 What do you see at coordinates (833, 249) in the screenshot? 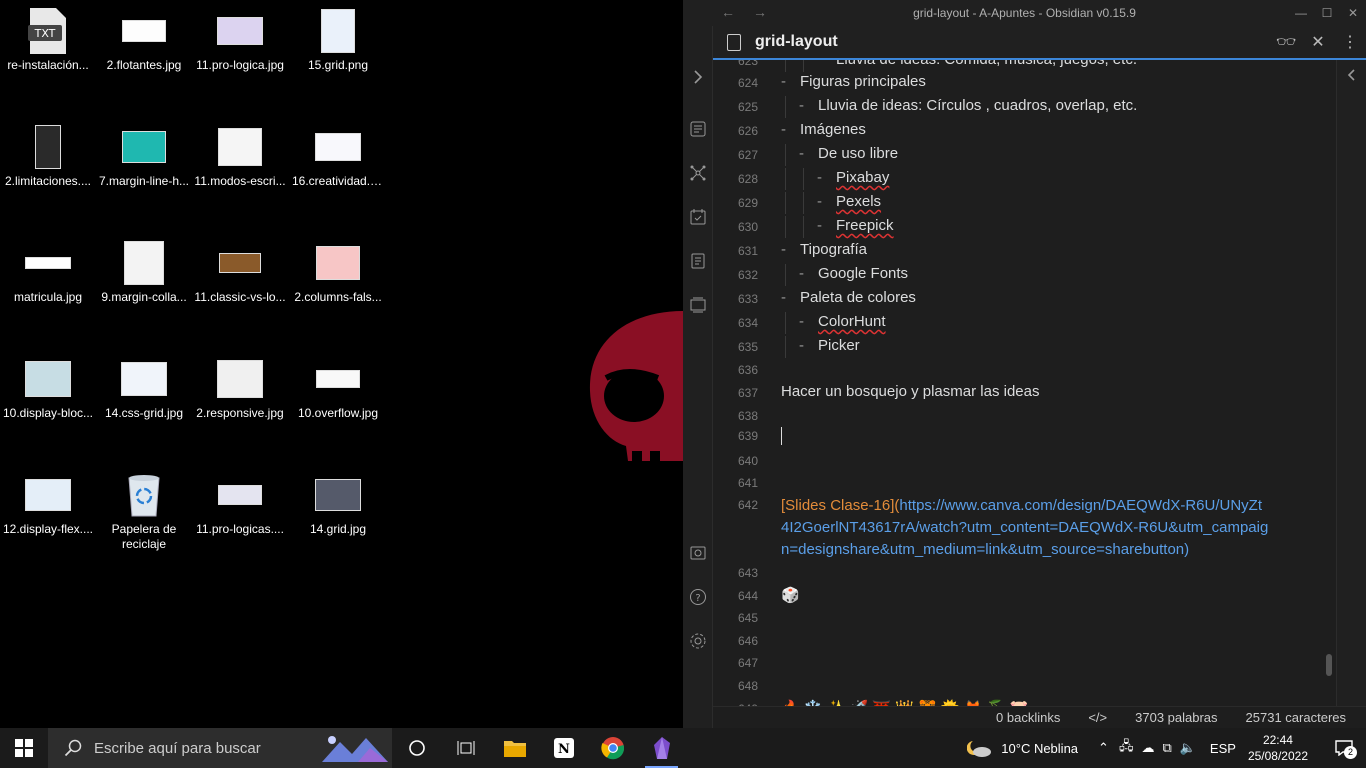
I see `line-text: Tipografía` at bounding box center [833, 249].